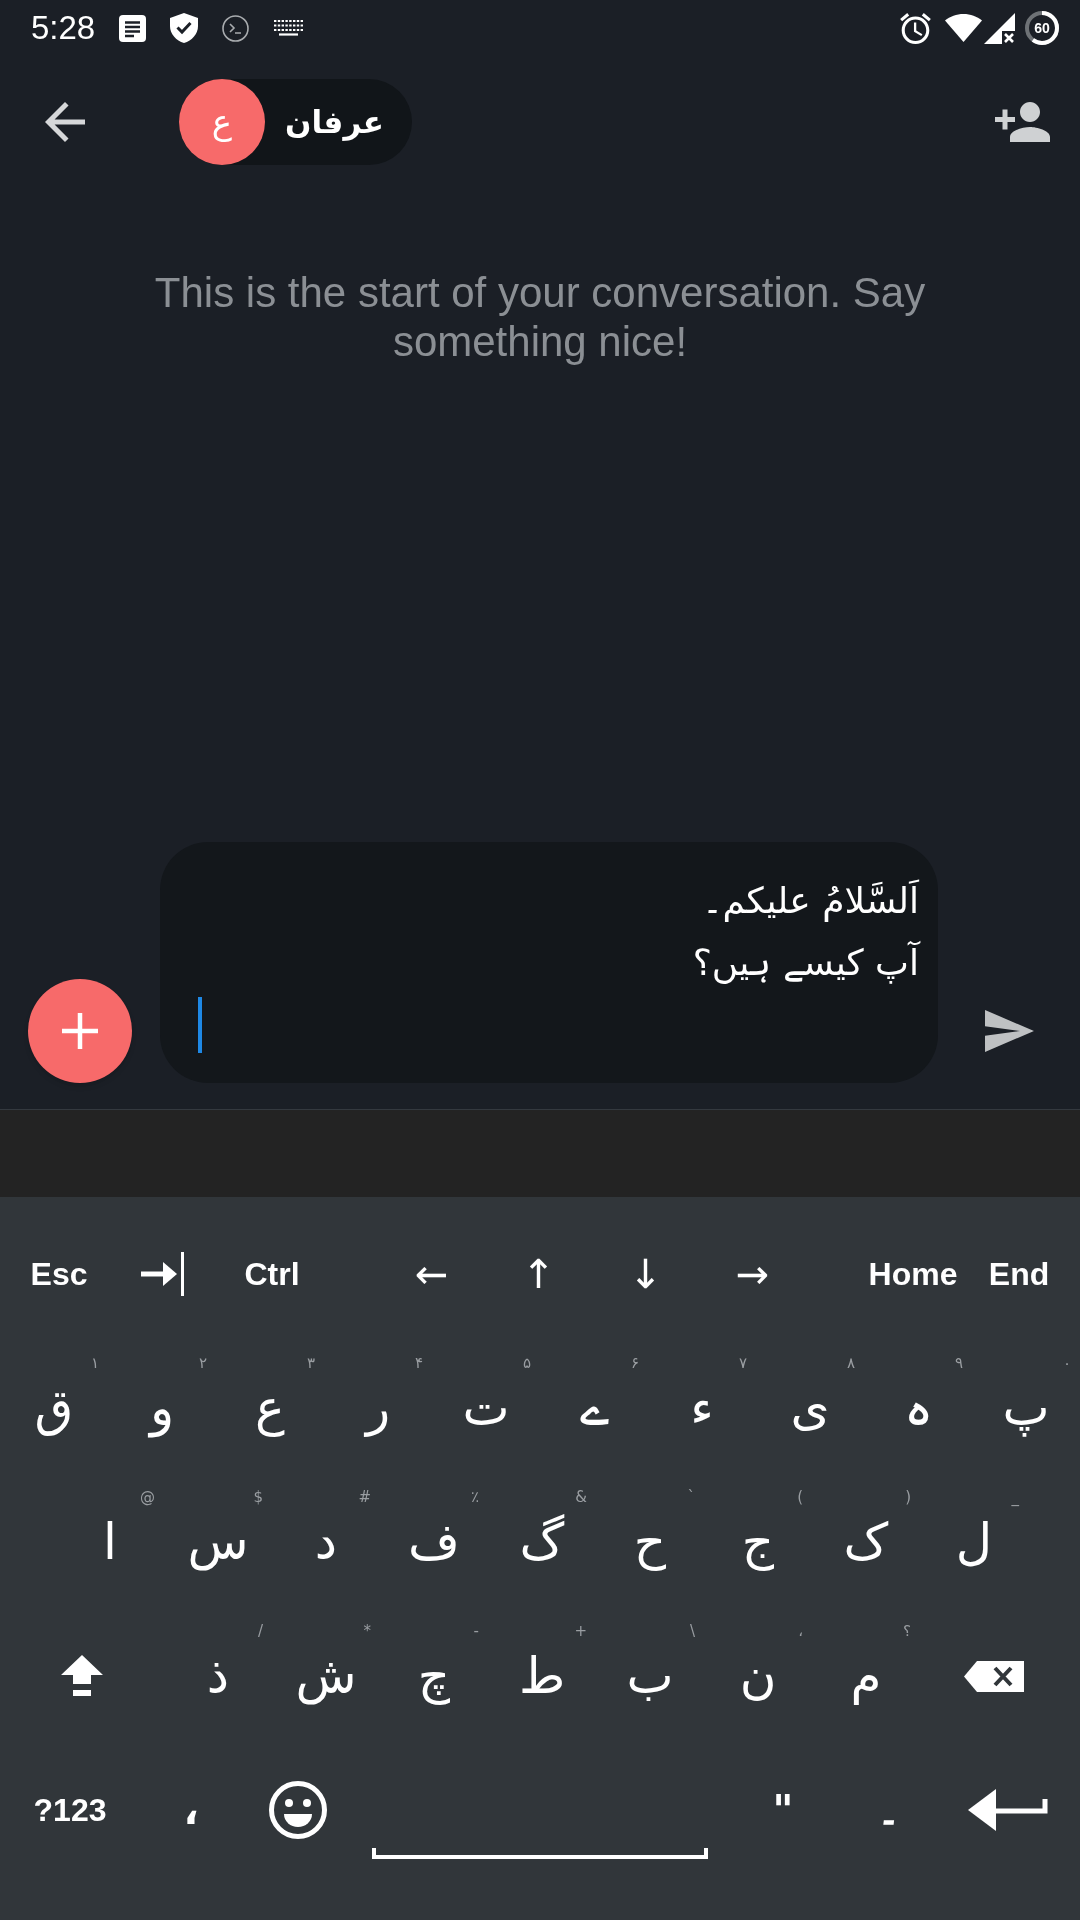 This screenshot has height=1920, width=1080. Describe the element at coordinates (752, 1274) in the screenshot. I see `arrow-key: →` at that location.